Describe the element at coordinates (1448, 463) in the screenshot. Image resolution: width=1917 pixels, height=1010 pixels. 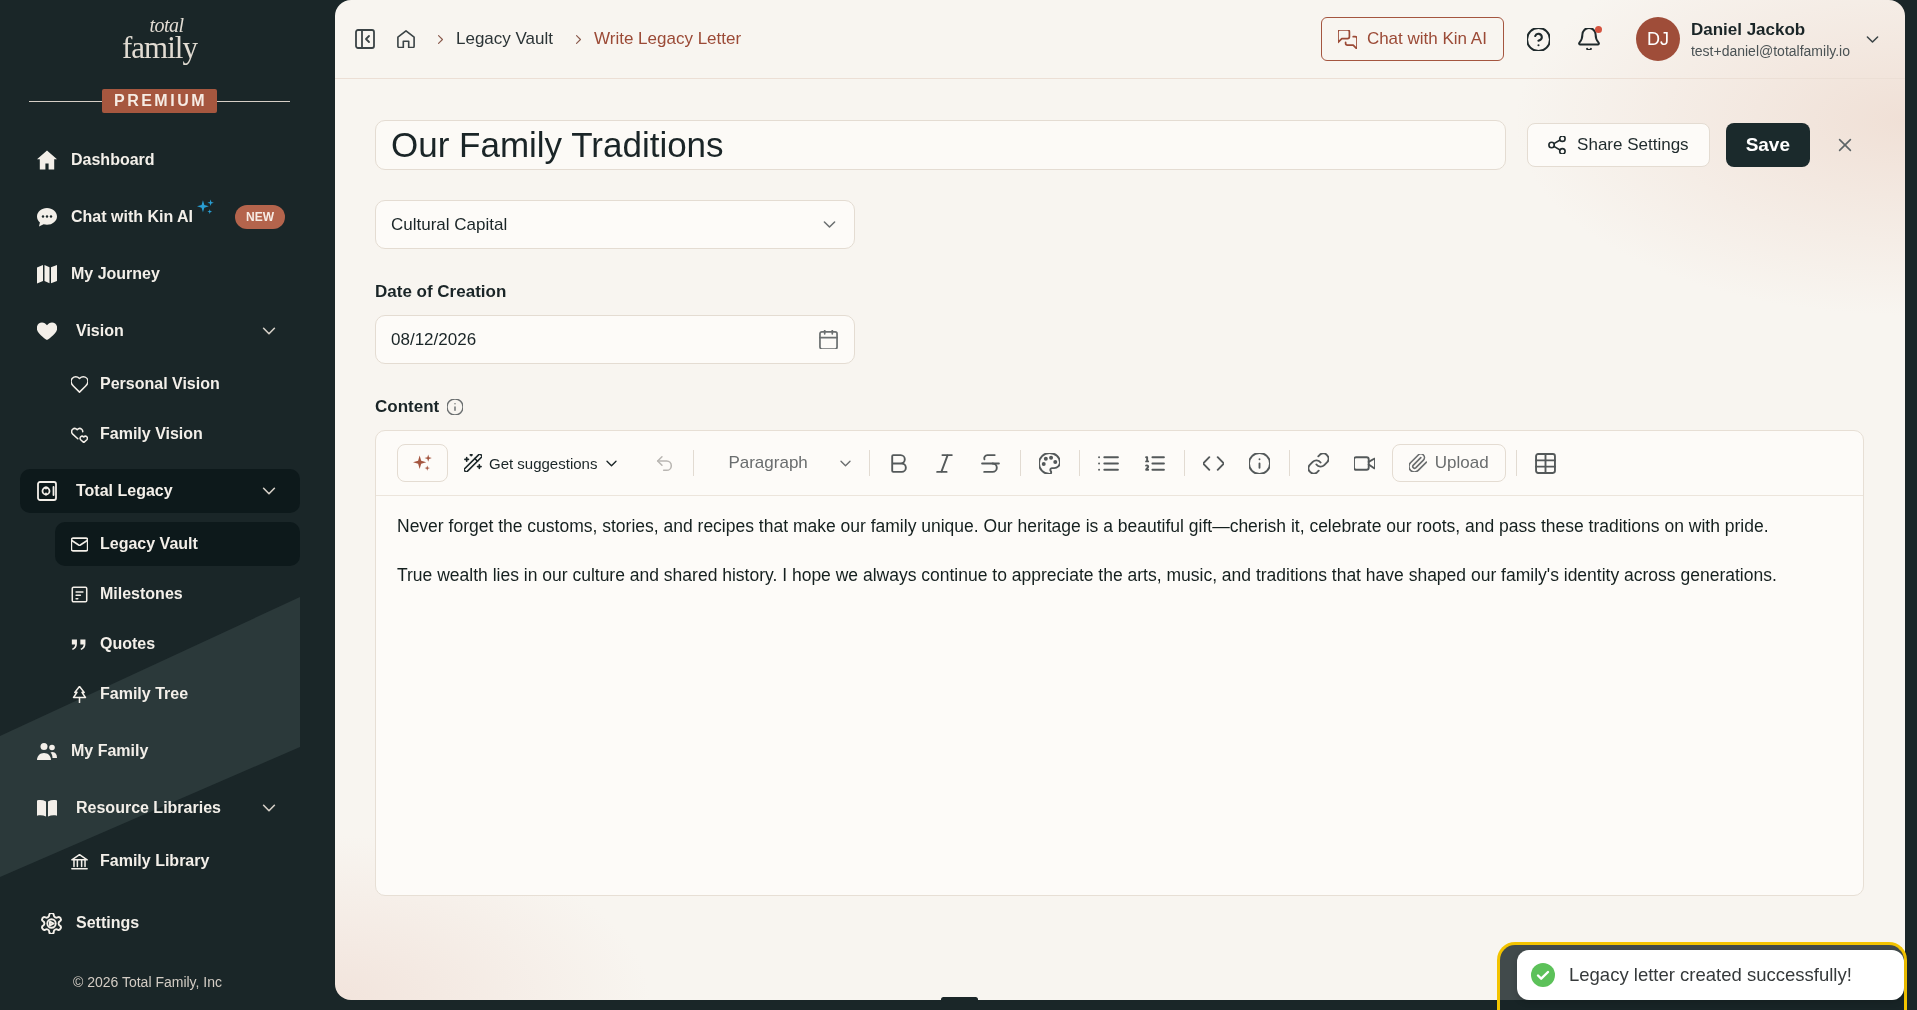
I see `upload-button: Upload` at that location.